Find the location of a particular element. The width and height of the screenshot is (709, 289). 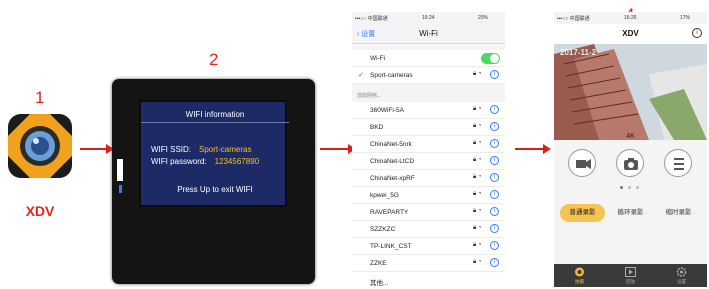

network-name: kpwei_5G is located at coordinates (384, 195).